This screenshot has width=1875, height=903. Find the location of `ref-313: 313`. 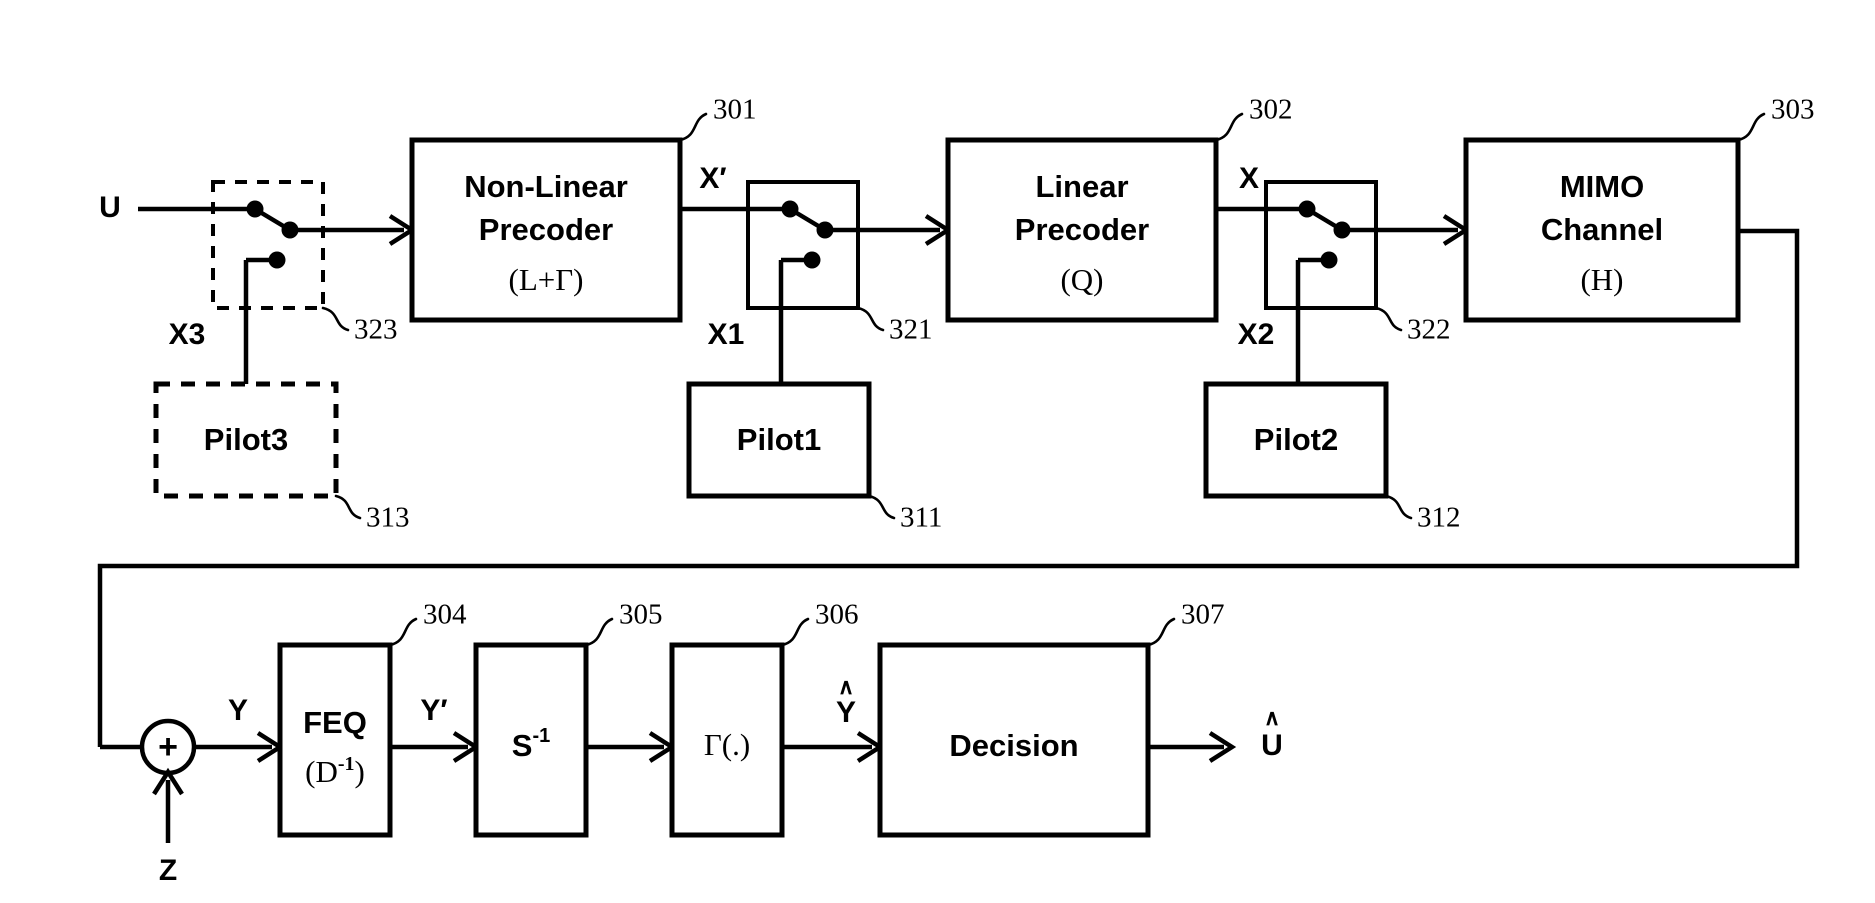

ref-313: 313 is located at coordinates (388, 518).